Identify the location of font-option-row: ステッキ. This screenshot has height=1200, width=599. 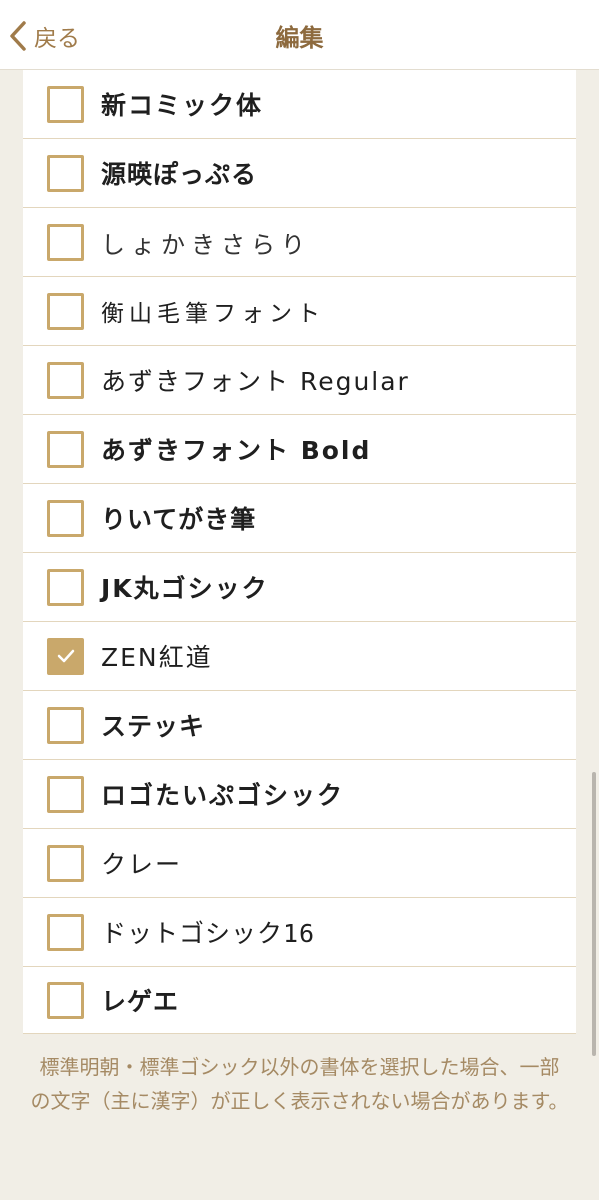
(299, 725).